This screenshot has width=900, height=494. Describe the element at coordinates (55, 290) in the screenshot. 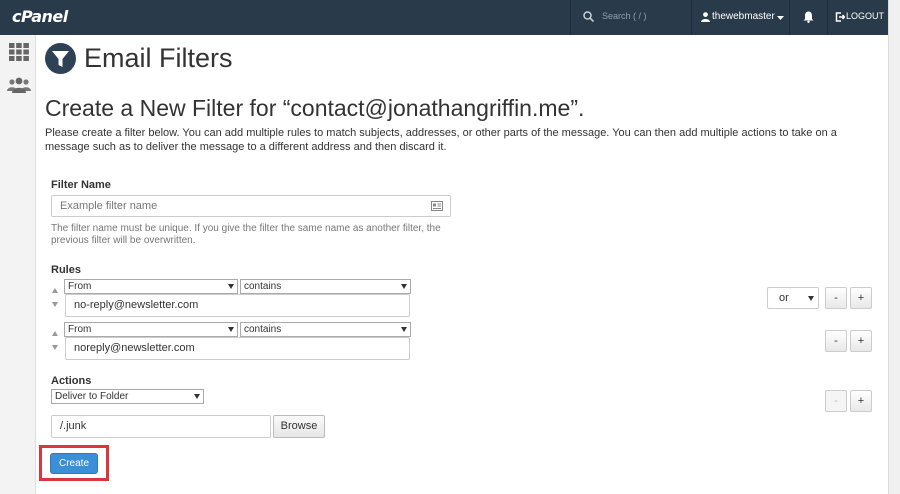

I see `rule-1-move-up-icon` at that location.